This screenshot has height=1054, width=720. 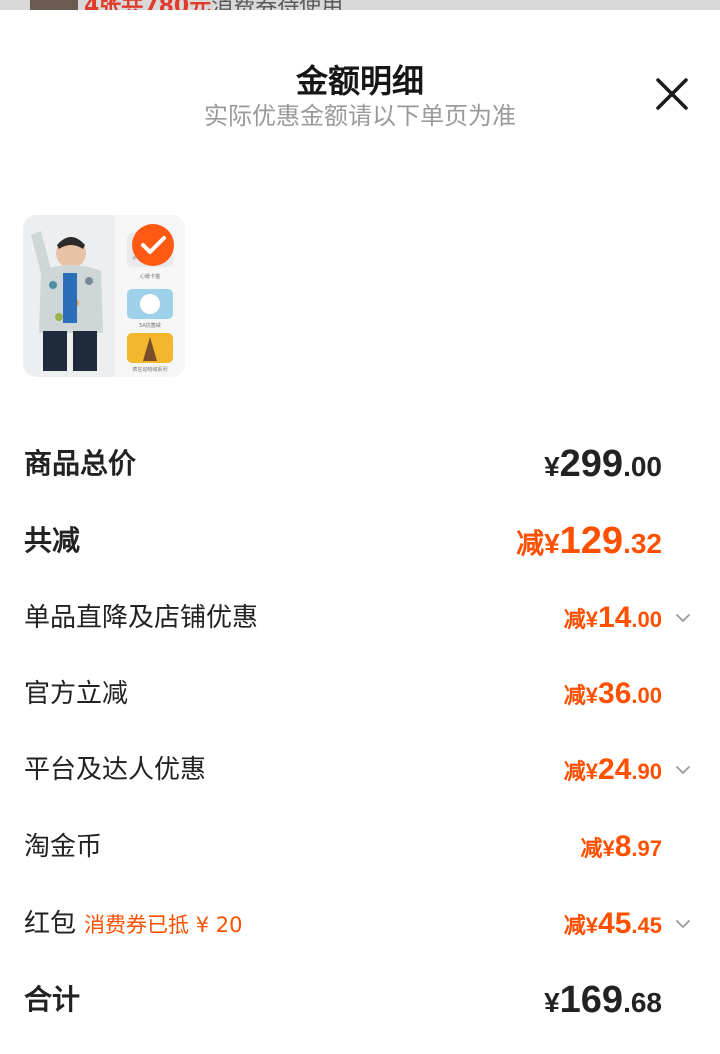 What do you see at coordinates (360, 618) in the screenshot?
I see `store-discount-row: 单品直降及店铺优惠 减¥14.00` at bounding box center [360, 618].